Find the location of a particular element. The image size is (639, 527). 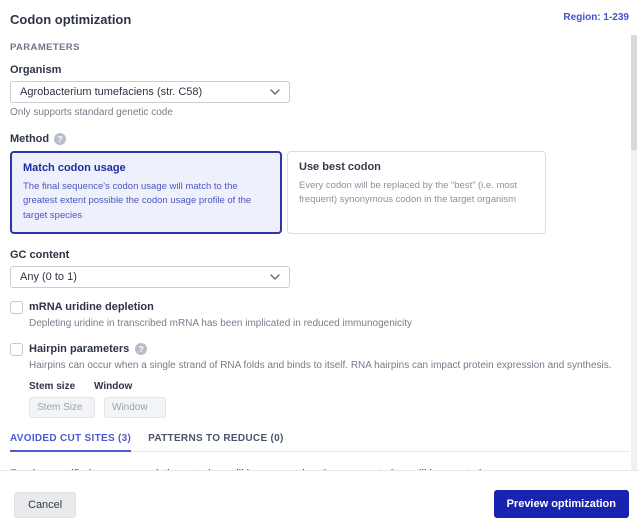

method-option-title: Use best codon is located at coordinates (340, 167).